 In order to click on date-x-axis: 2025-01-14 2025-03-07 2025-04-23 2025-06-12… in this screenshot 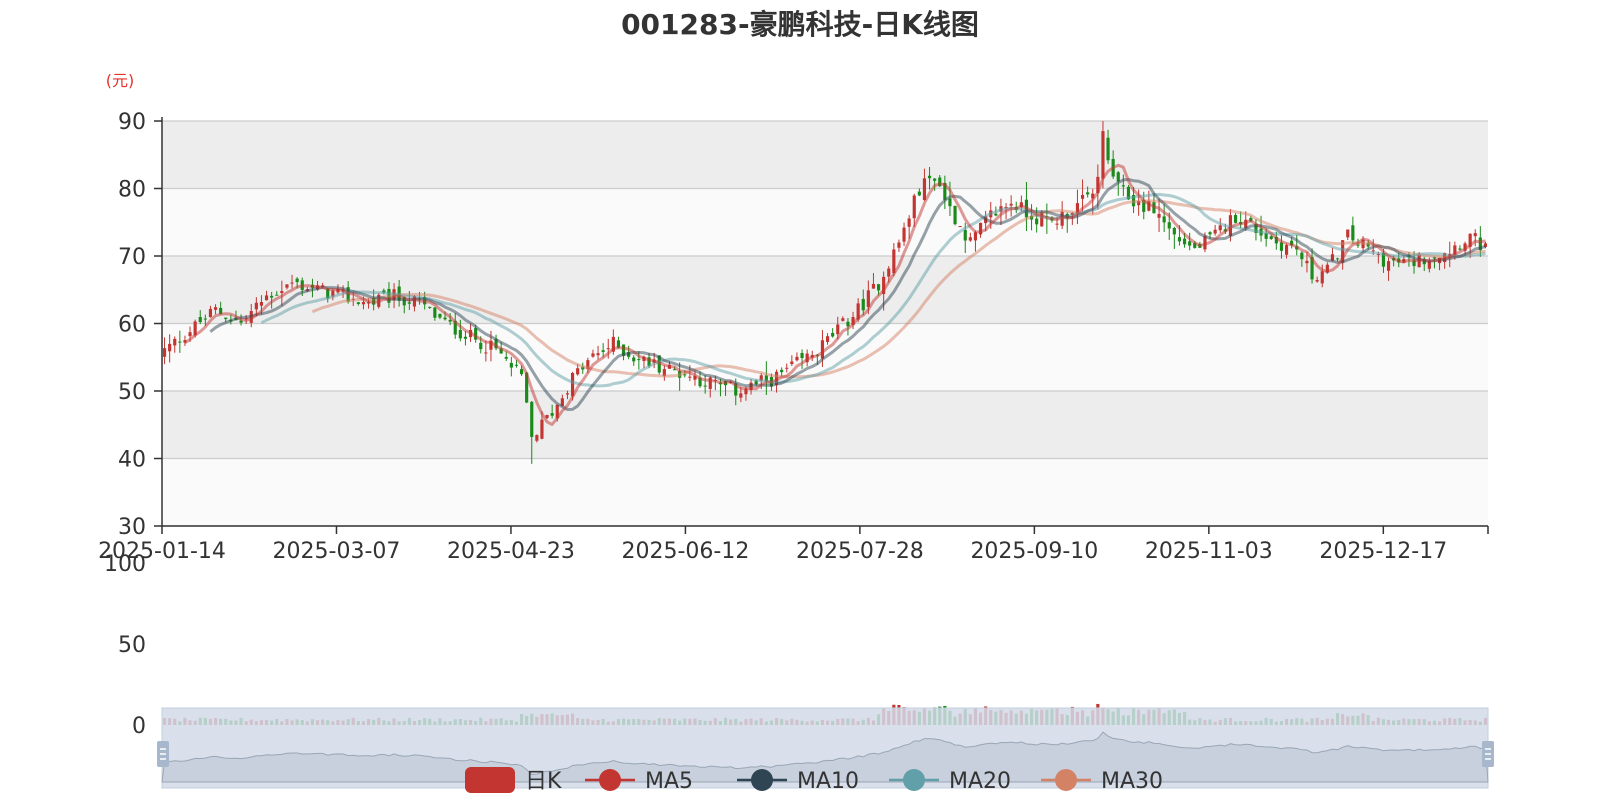, I will do `click(793, 544)`.